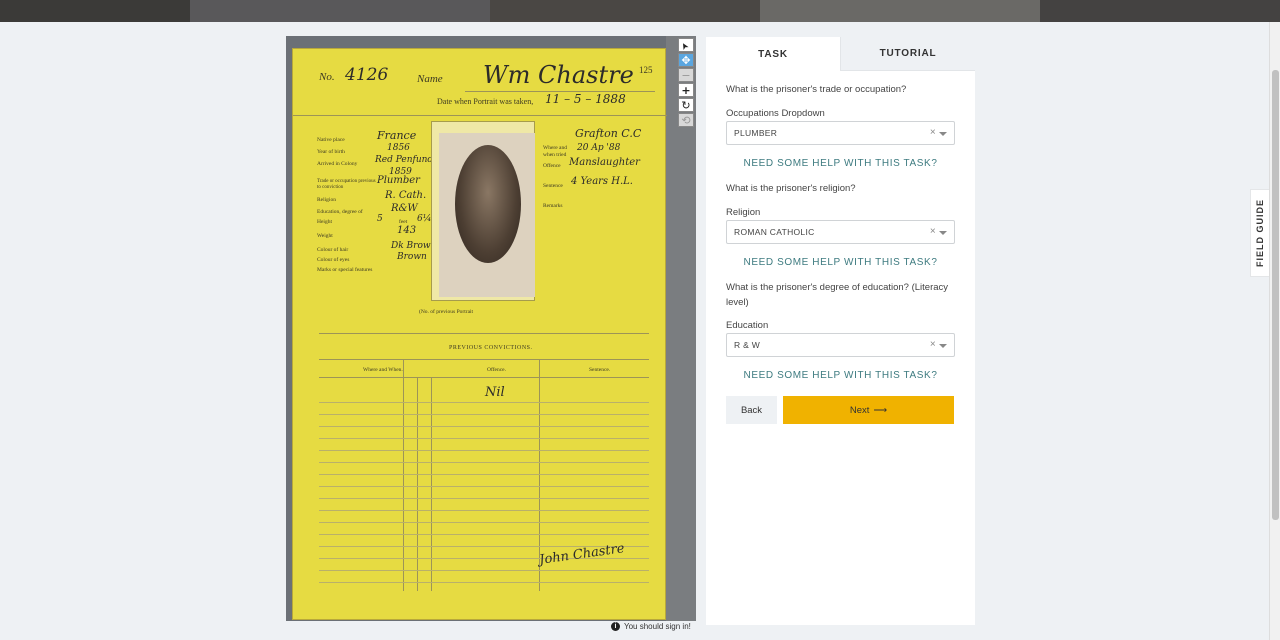 This screenshot has width=1280, height=640. What do you see at coordinates (756, 133) in the screenshot?
I see `occupations-dropdown-value: PLUMBER` at bounding box center [756, 133].